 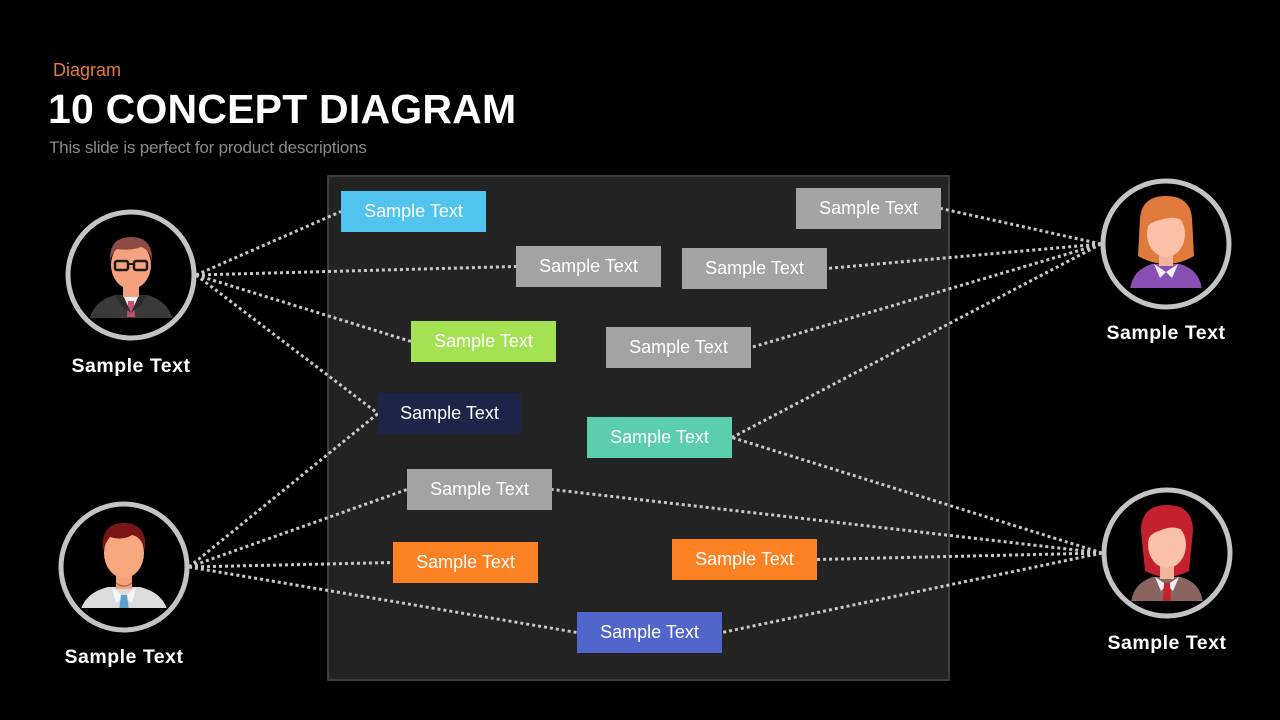 I want to click on concept-box-11: Sample Text, so click(x=744, y=559).